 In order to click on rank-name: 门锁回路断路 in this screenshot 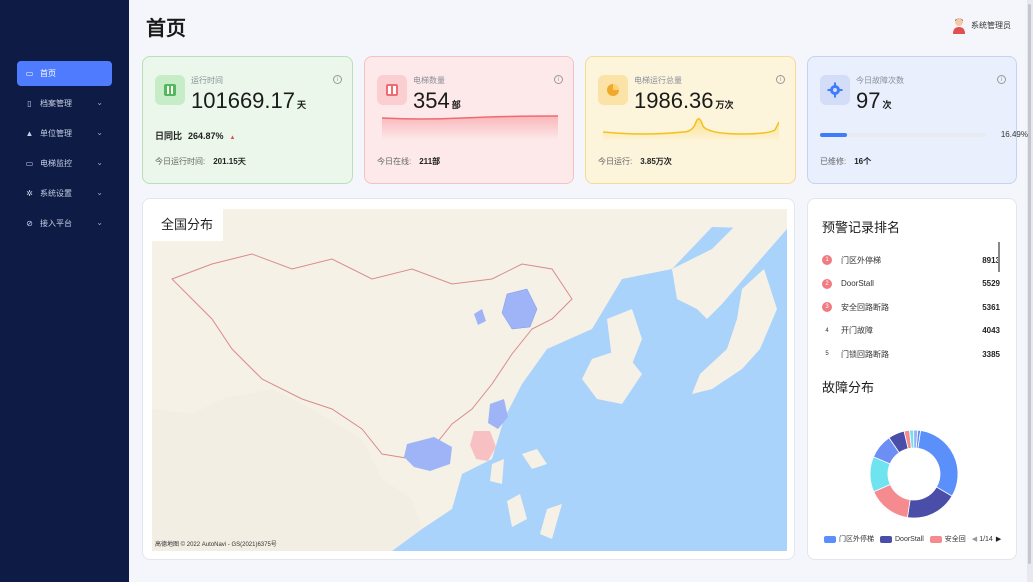, I will do `click(865, 354)`.